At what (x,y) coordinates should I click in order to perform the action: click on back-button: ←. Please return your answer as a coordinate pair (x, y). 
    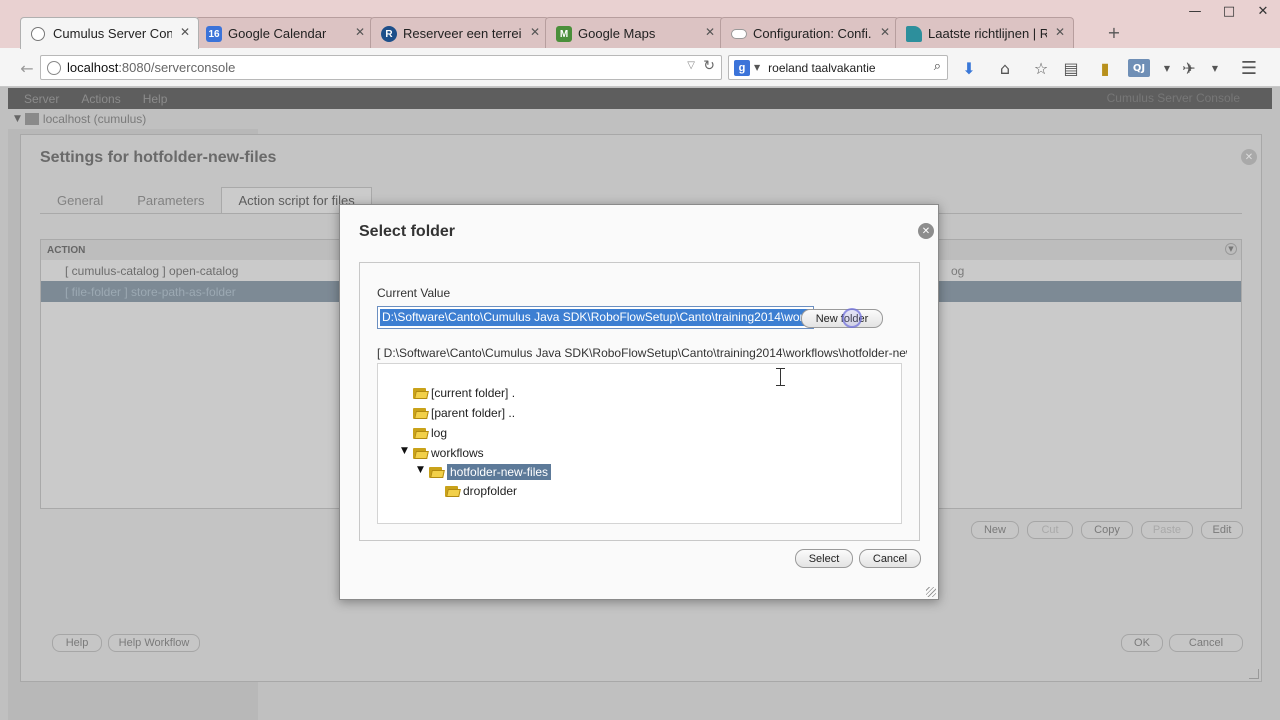
    Looking at the image, I should click on (27, 68).